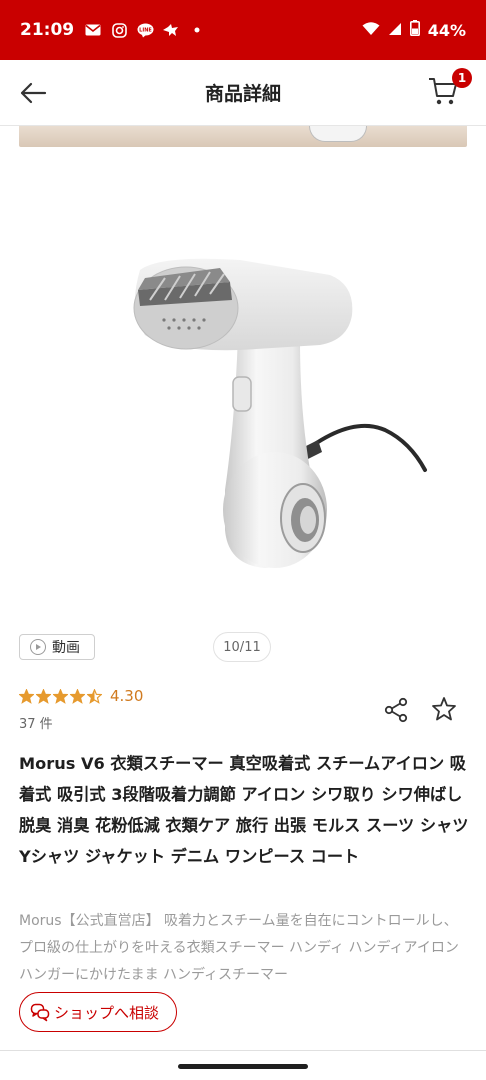  I want to click on bird-app-icon, so click(171, 30).